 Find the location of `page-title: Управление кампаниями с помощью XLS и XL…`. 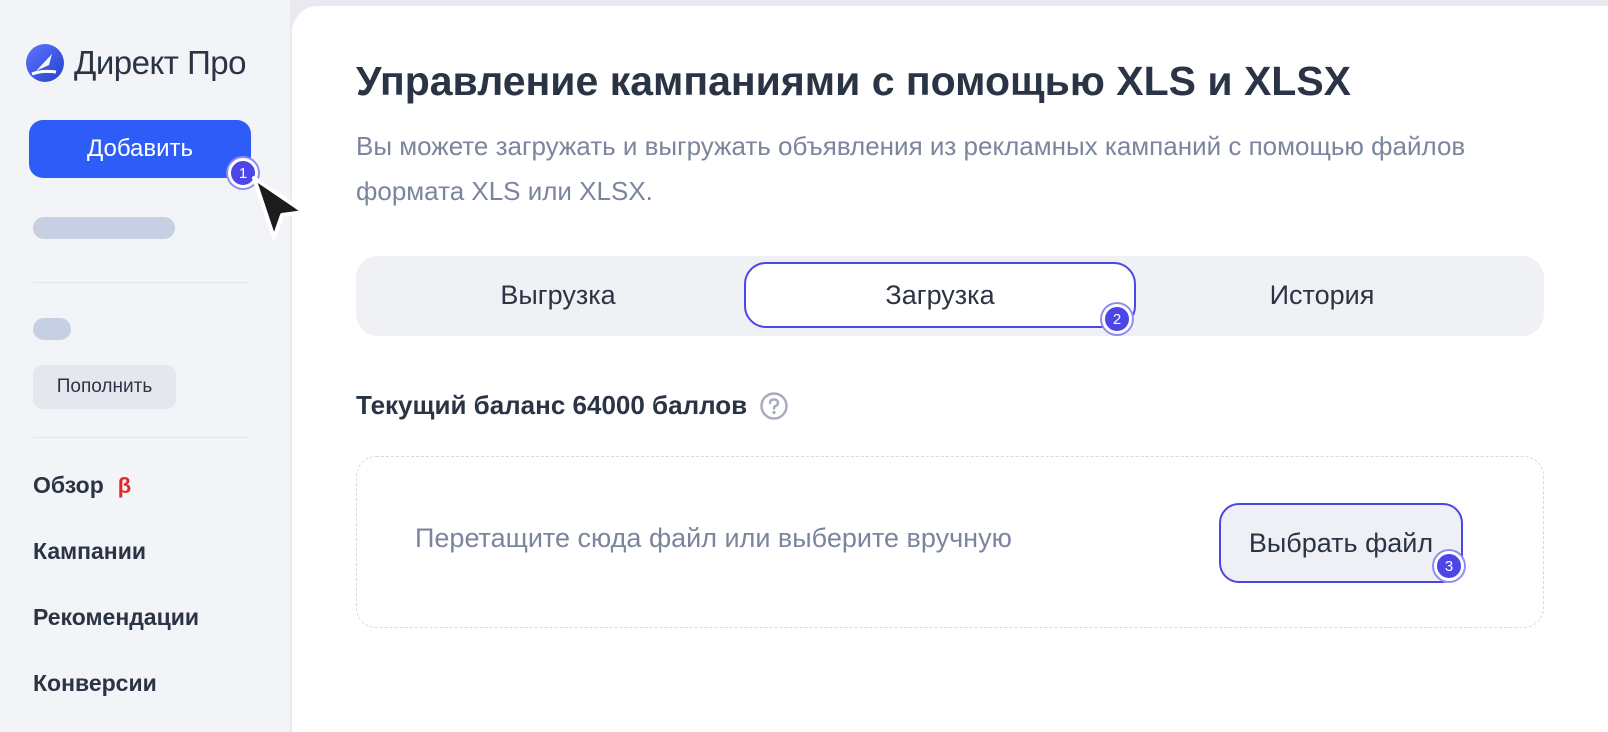

page-title: Управление кампаниями с помощью XLS и XL… is located at coordinates (854, 81).